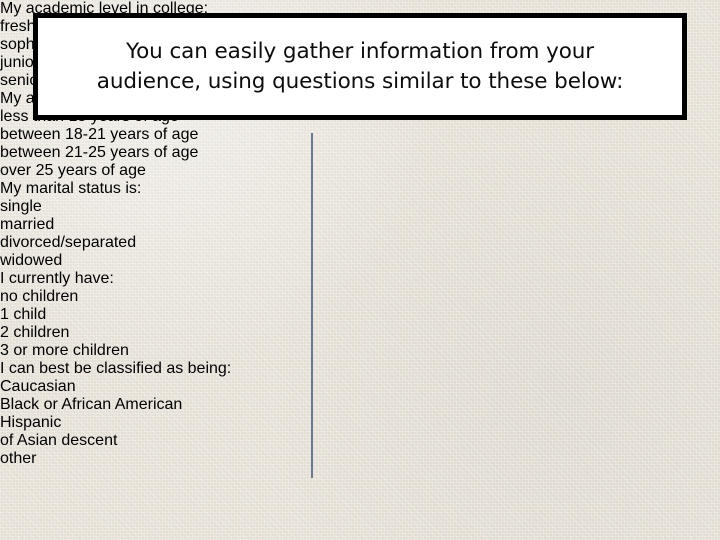 Image resolution: width=720 pixels, height=540 pixels. I want to click on column-divider, so click(312, 305).